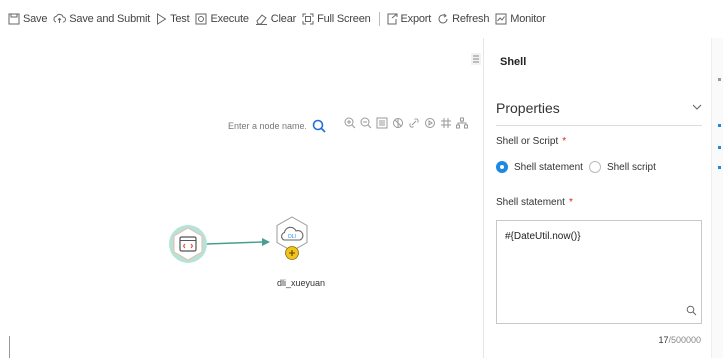 The height and width of the screenshot is (358, 723). I want to click on shell-statement-textarea: #{DateUtil.now()}, so click(599, 272).